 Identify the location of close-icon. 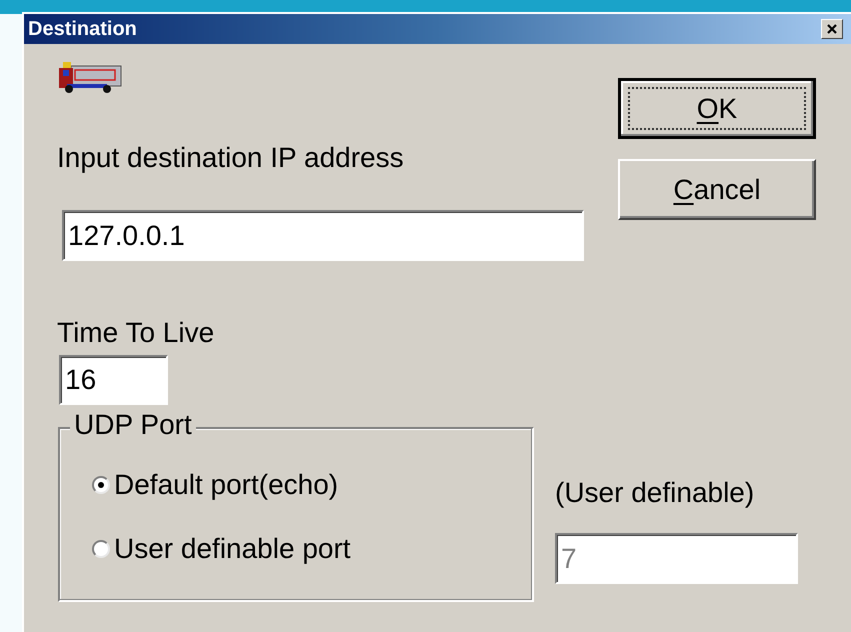
(832, 29).